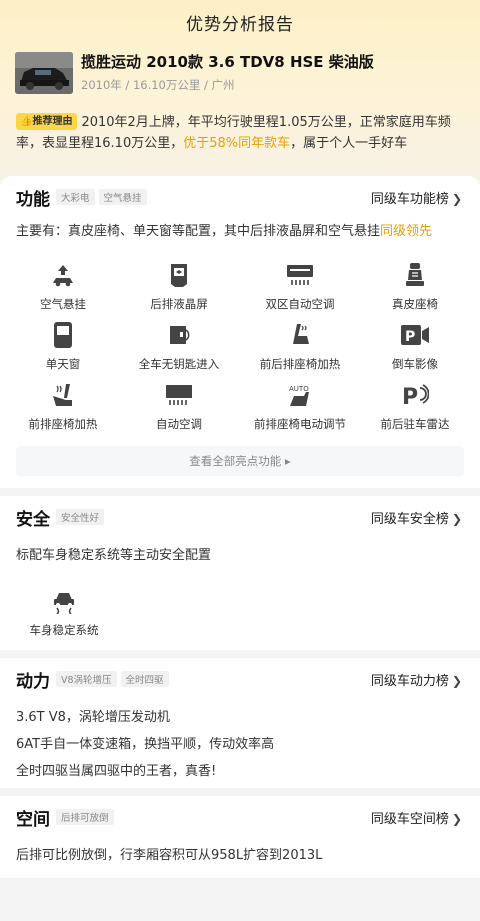 The height and width of the screenshot is (921, 480). Describe the element at coordinates (33, 681) in the screenshot. I see `power-title: 动力` at that location.